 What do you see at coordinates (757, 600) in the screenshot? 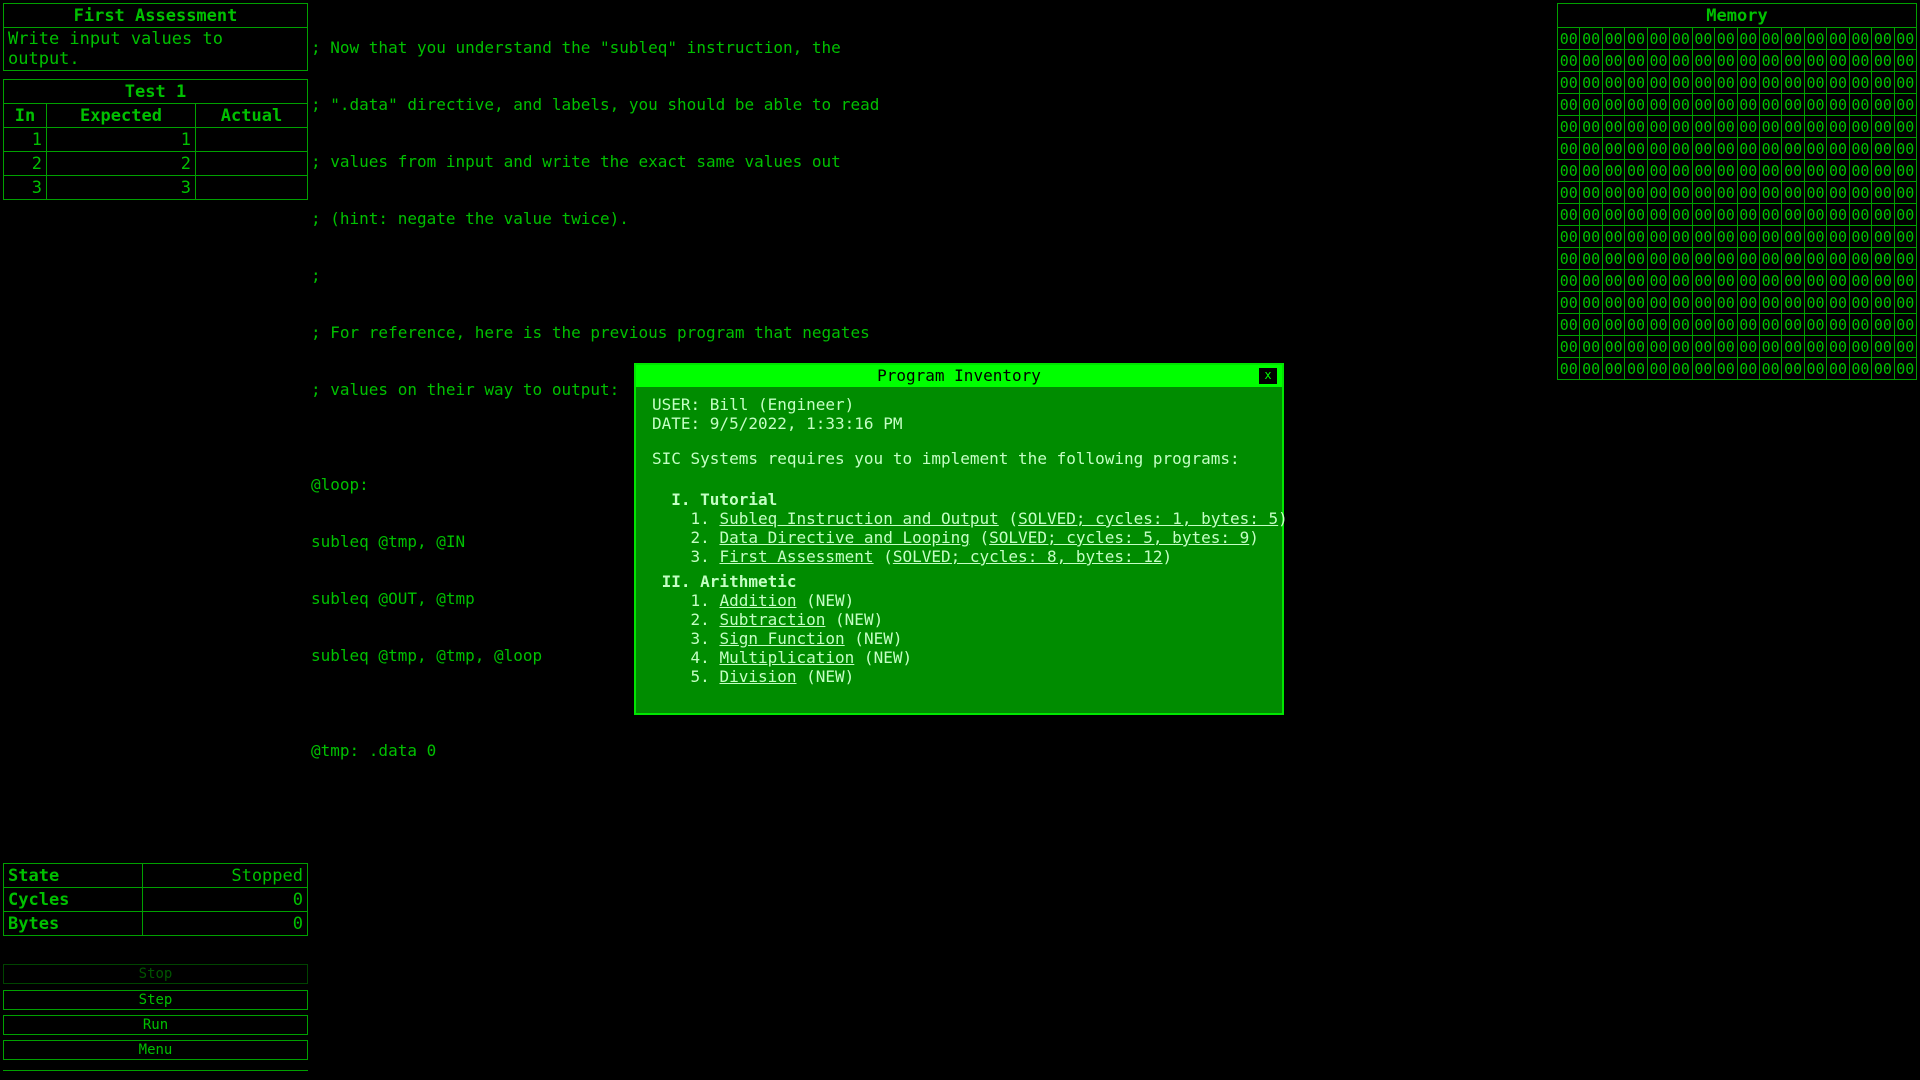
I see `program-link: Addition` at bounding box center [757, 600].